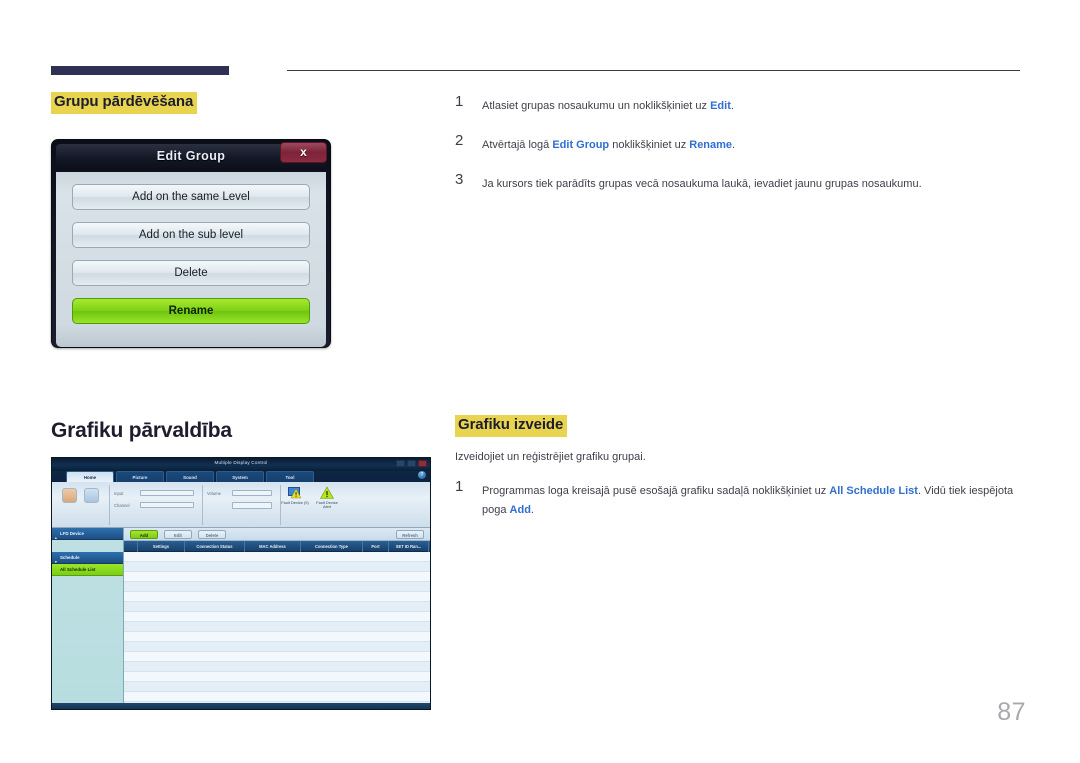 This screenshot has height=763, width=1080. I want to click on app-toolbar: Add Edit Delete Refresh, so click(277, 534).